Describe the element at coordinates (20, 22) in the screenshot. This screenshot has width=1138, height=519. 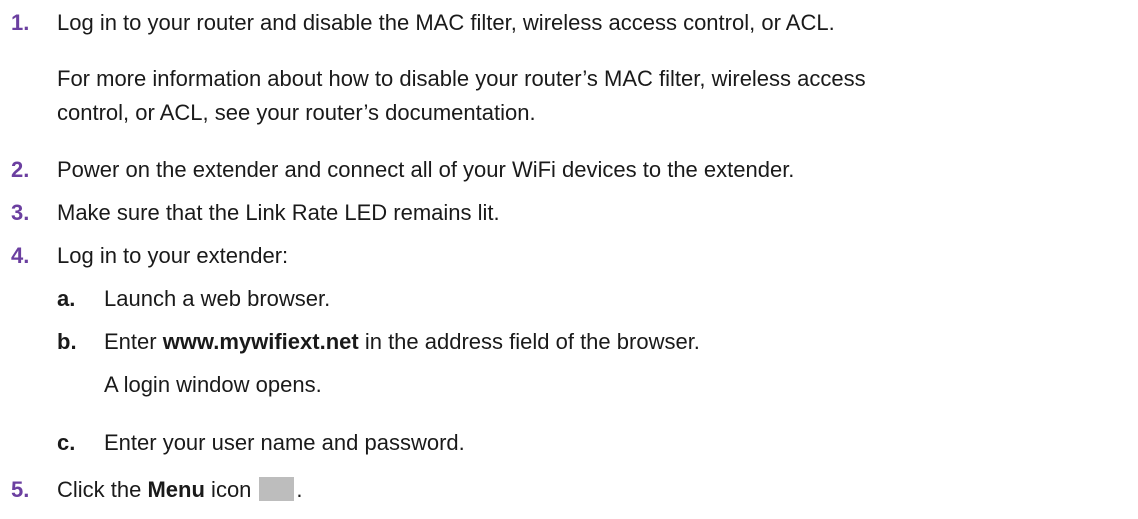
I see `step-1-number: 1.` at that location.